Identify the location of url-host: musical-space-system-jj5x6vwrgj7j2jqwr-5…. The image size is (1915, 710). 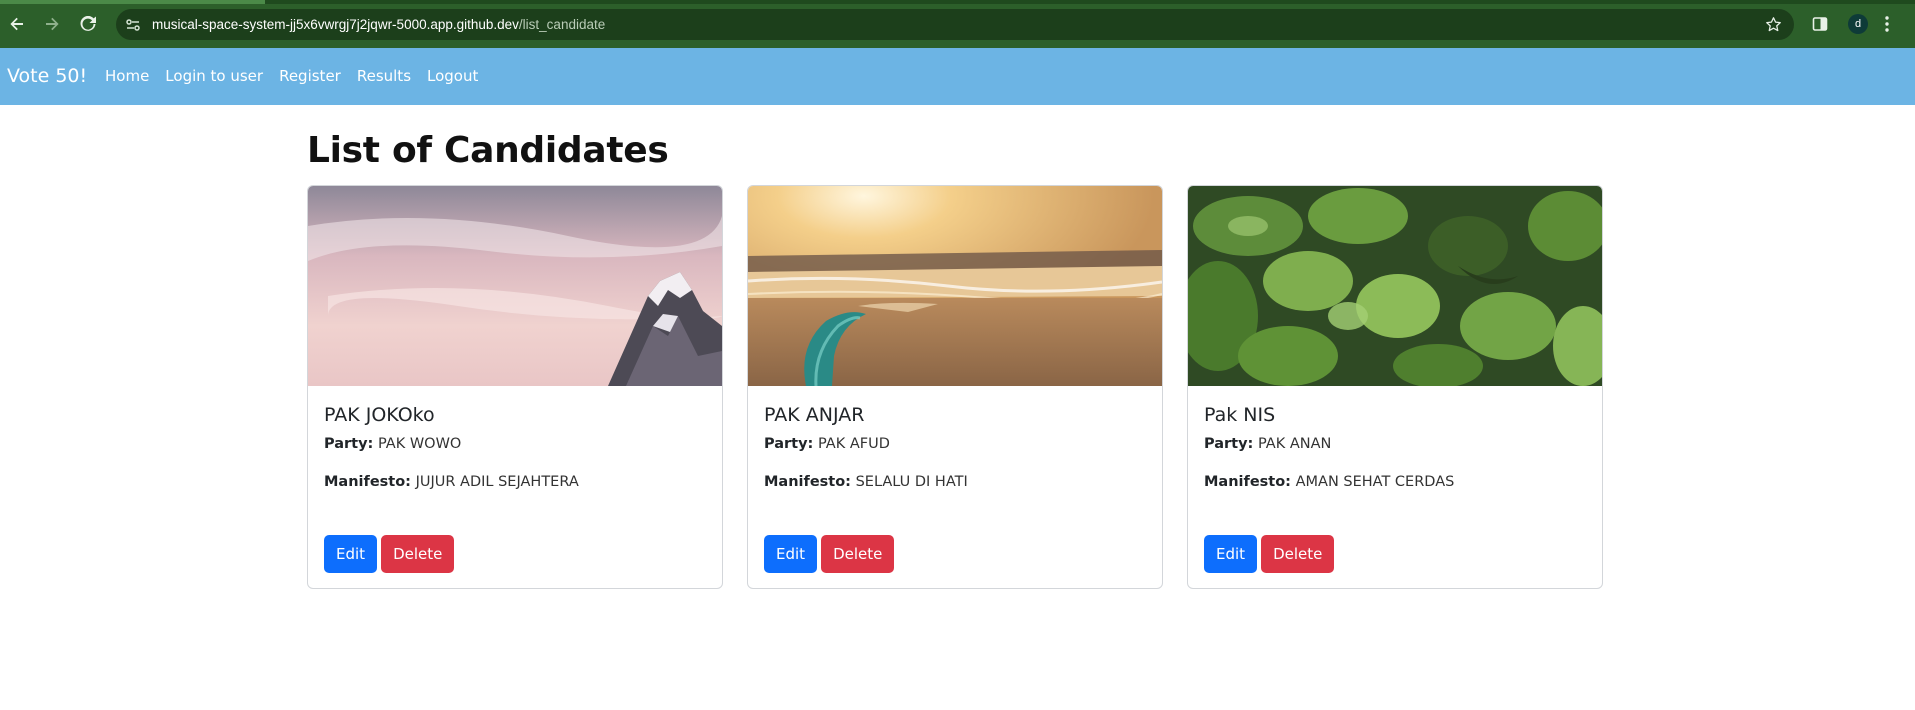
(335, 24).